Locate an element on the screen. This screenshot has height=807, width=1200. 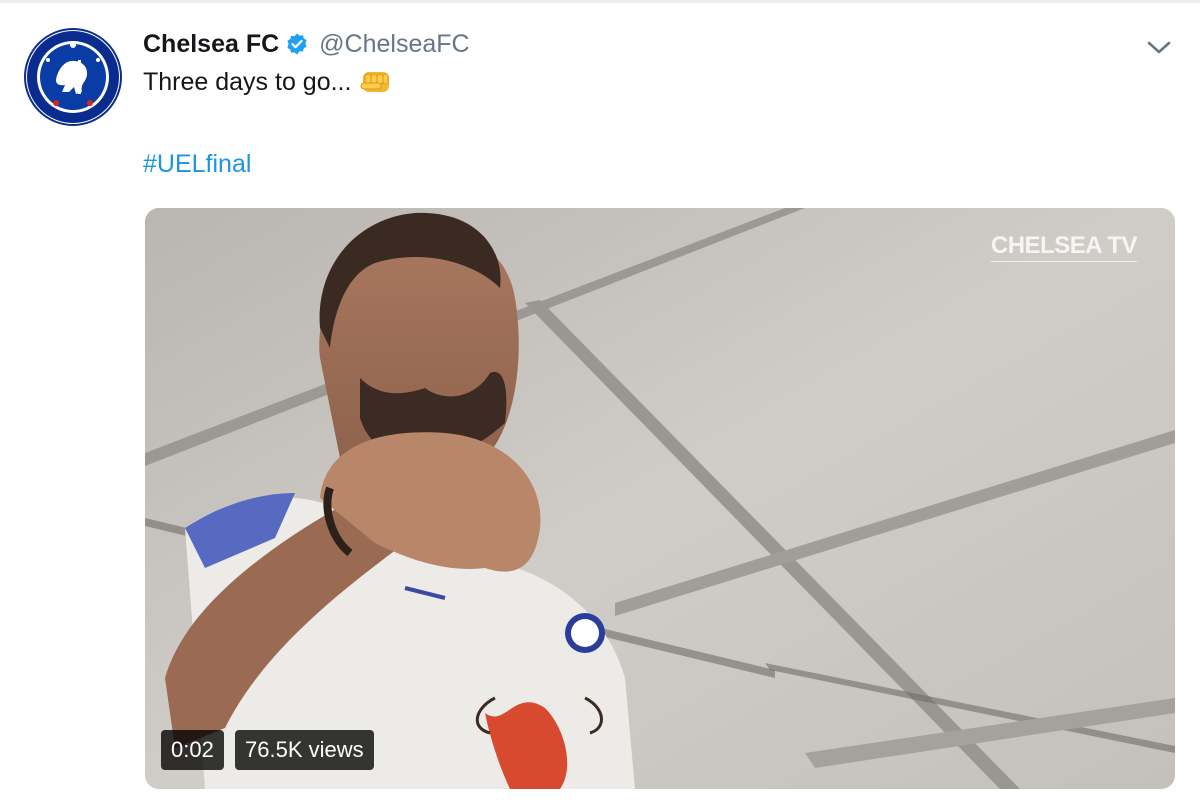
video-duration-badge: 0:02 is located at coordinates (192, 750).